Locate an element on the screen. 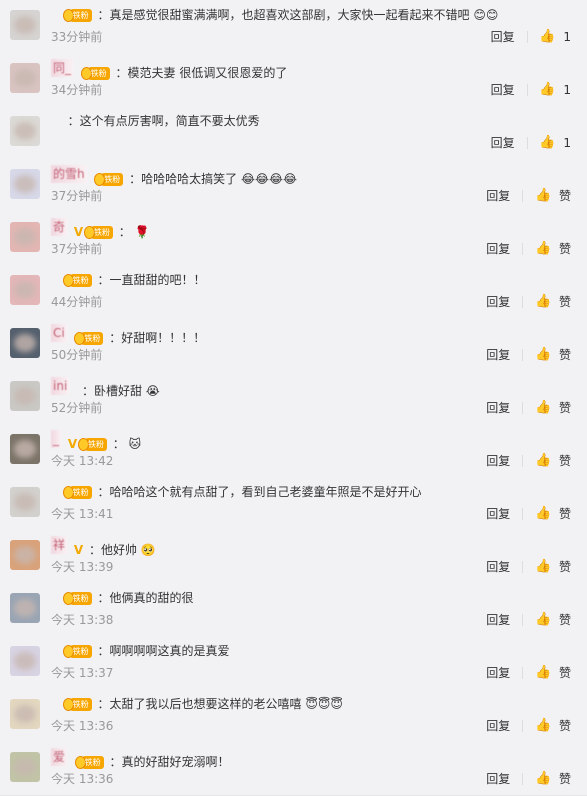  username-link: 爱 is located at coordinates (59, 757).